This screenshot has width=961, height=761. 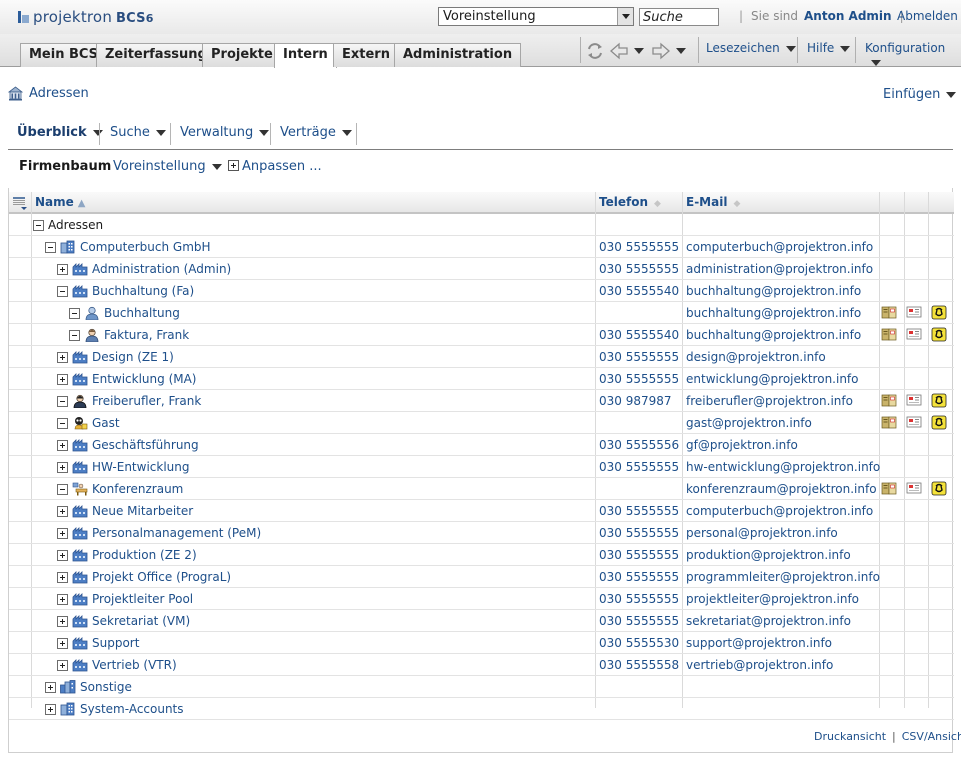 I want to click on subnav-contracts: Verträge, so click(x=316, y=136).